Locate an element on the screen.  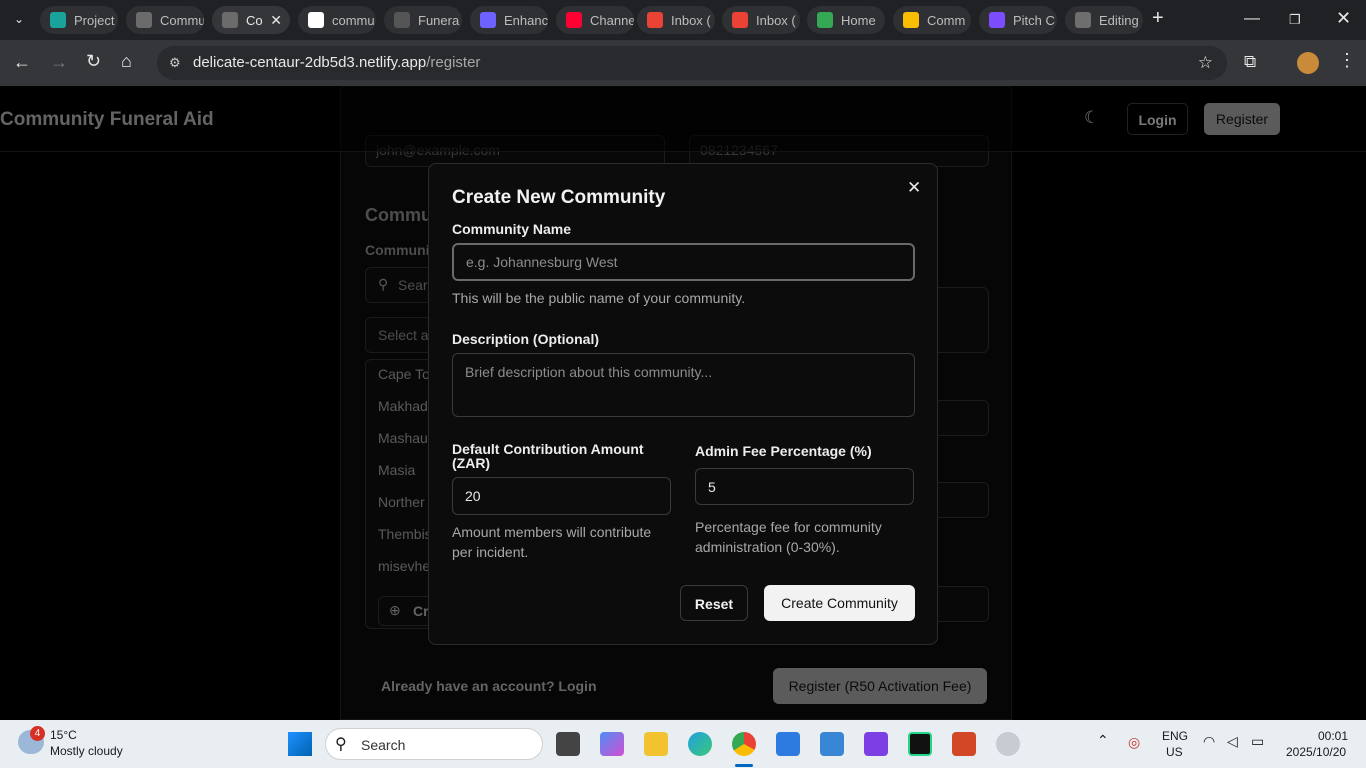
tab-label: Channe is located at coordinates (612, 20).